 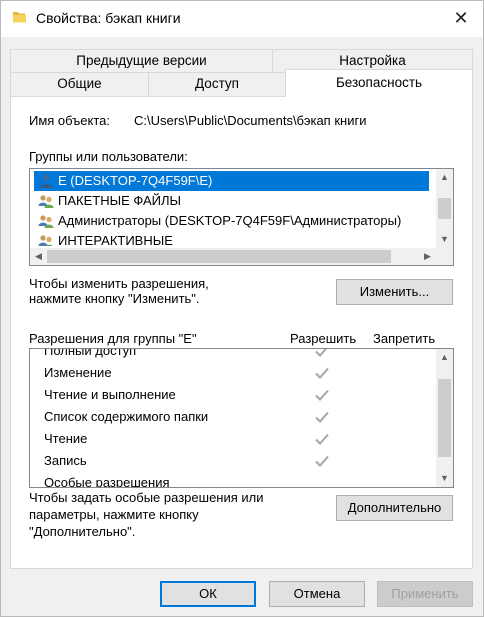 What do you see at coordinates (110, 394) in the screenshot?
I see `permission-row-read-execute: Чтение и выполнение` at bounding box center [110, 394].